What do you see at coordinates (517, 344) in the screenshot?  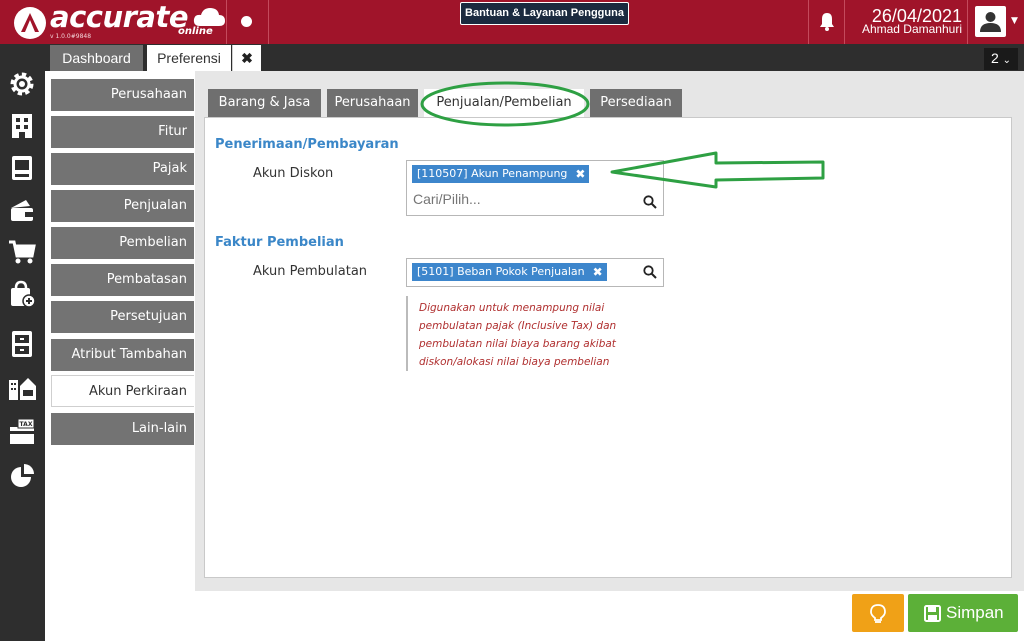 I see `note-line: pembulatan nilai biaya barang akibat` at bounding box center [517, 344].